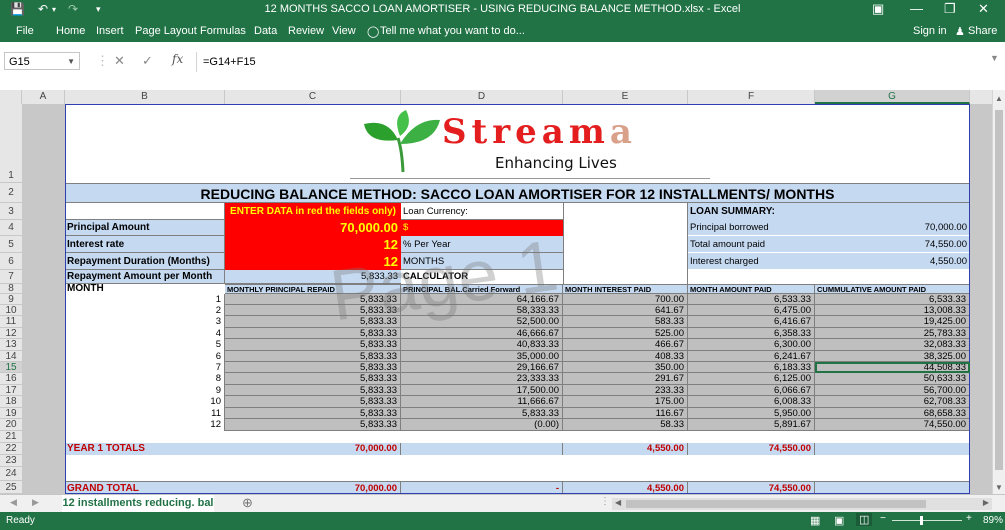 The width and height of the screenshot is (1005, 530). I want to click on row-header-22: 22, so click(11, 449).